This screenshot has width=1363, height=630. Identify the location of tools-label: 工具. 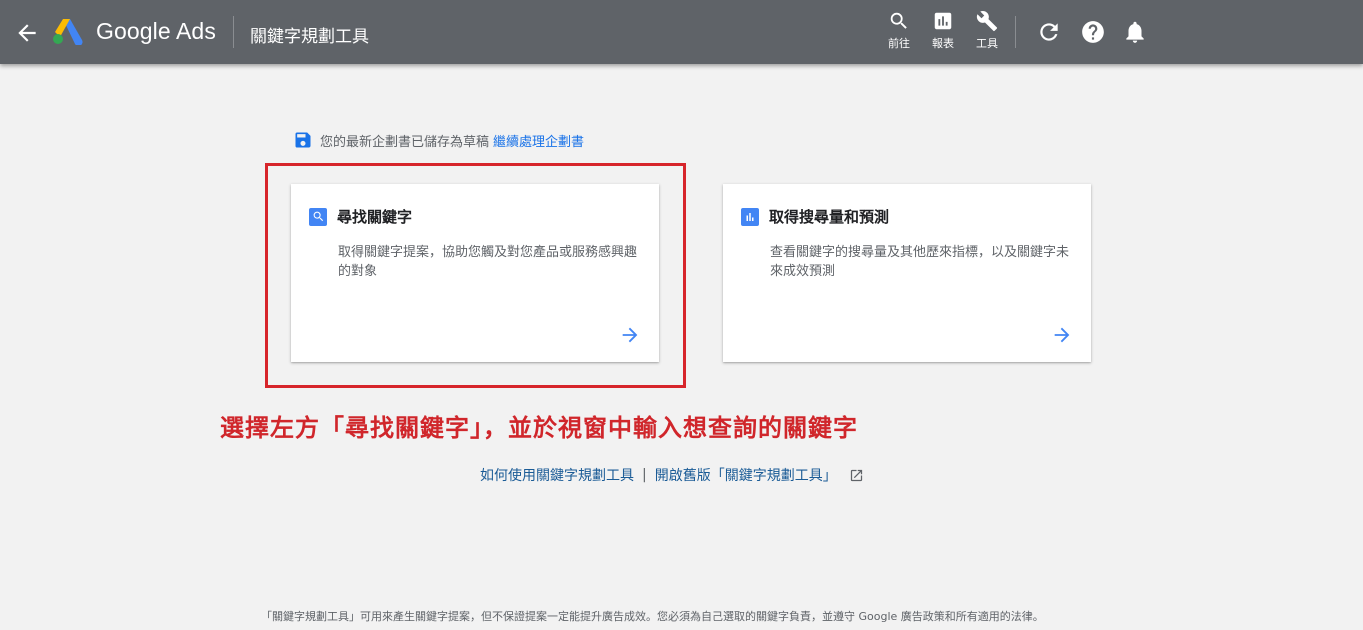
(987, 43).